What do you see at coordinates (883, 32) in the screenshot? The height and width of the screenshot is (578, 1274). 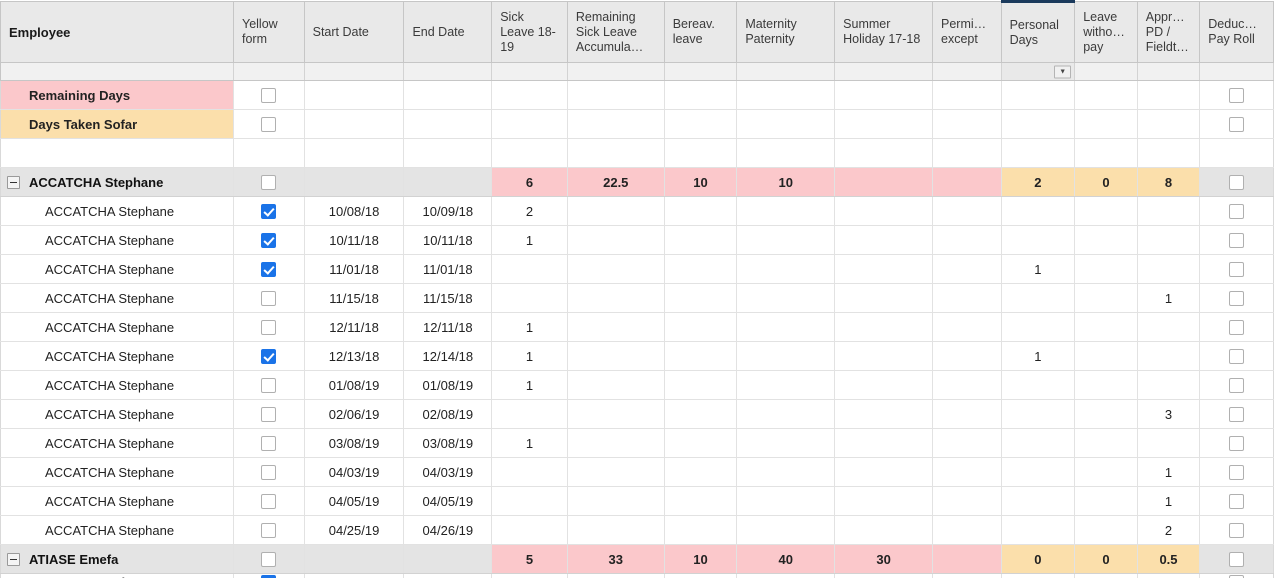 I see `column-header-summer: Summer Holiday 17-18` at bounding box center [883, 32].